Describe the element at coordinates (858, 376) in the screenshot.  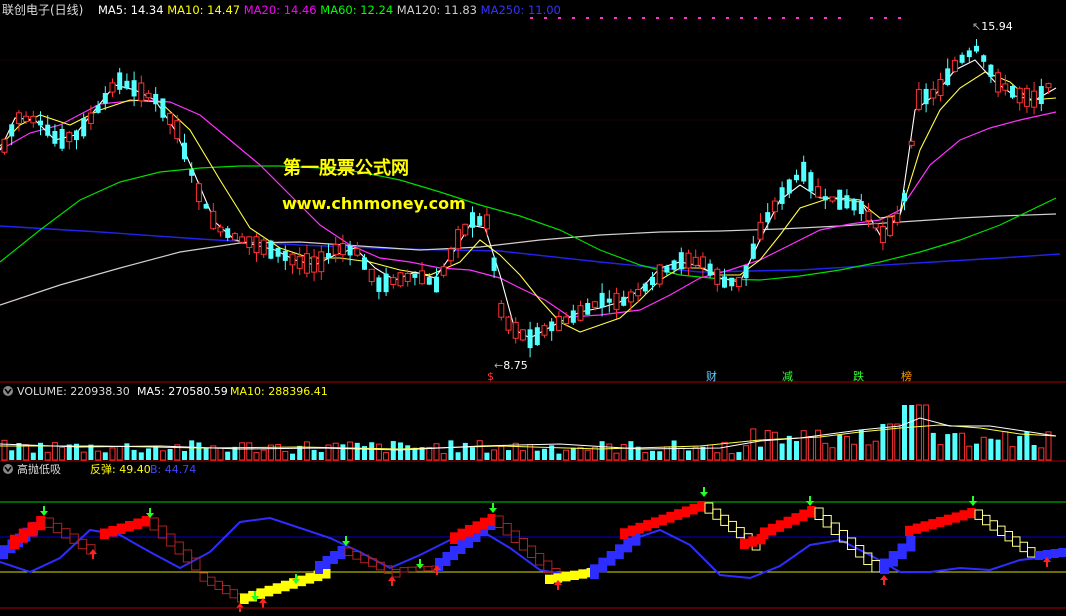
I see `event-marker-drop: 跌` at that location.